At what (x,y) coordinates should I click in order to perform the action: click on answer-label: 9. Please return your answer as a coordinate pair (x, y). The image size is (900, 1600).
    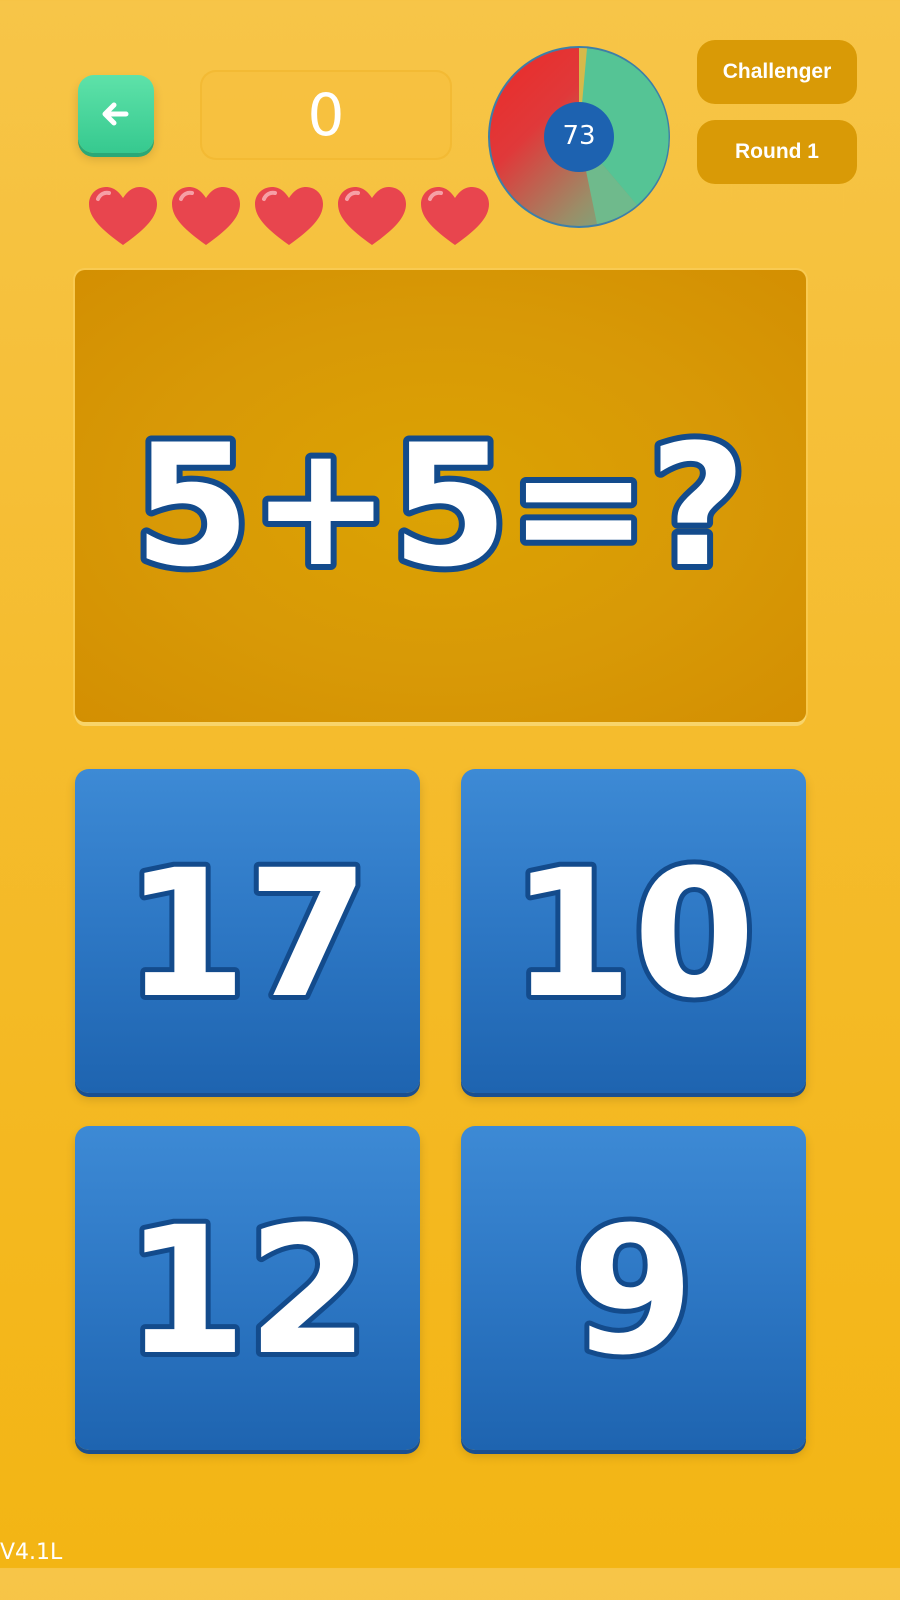
    Looking at the image, I should click on (633, 1291).